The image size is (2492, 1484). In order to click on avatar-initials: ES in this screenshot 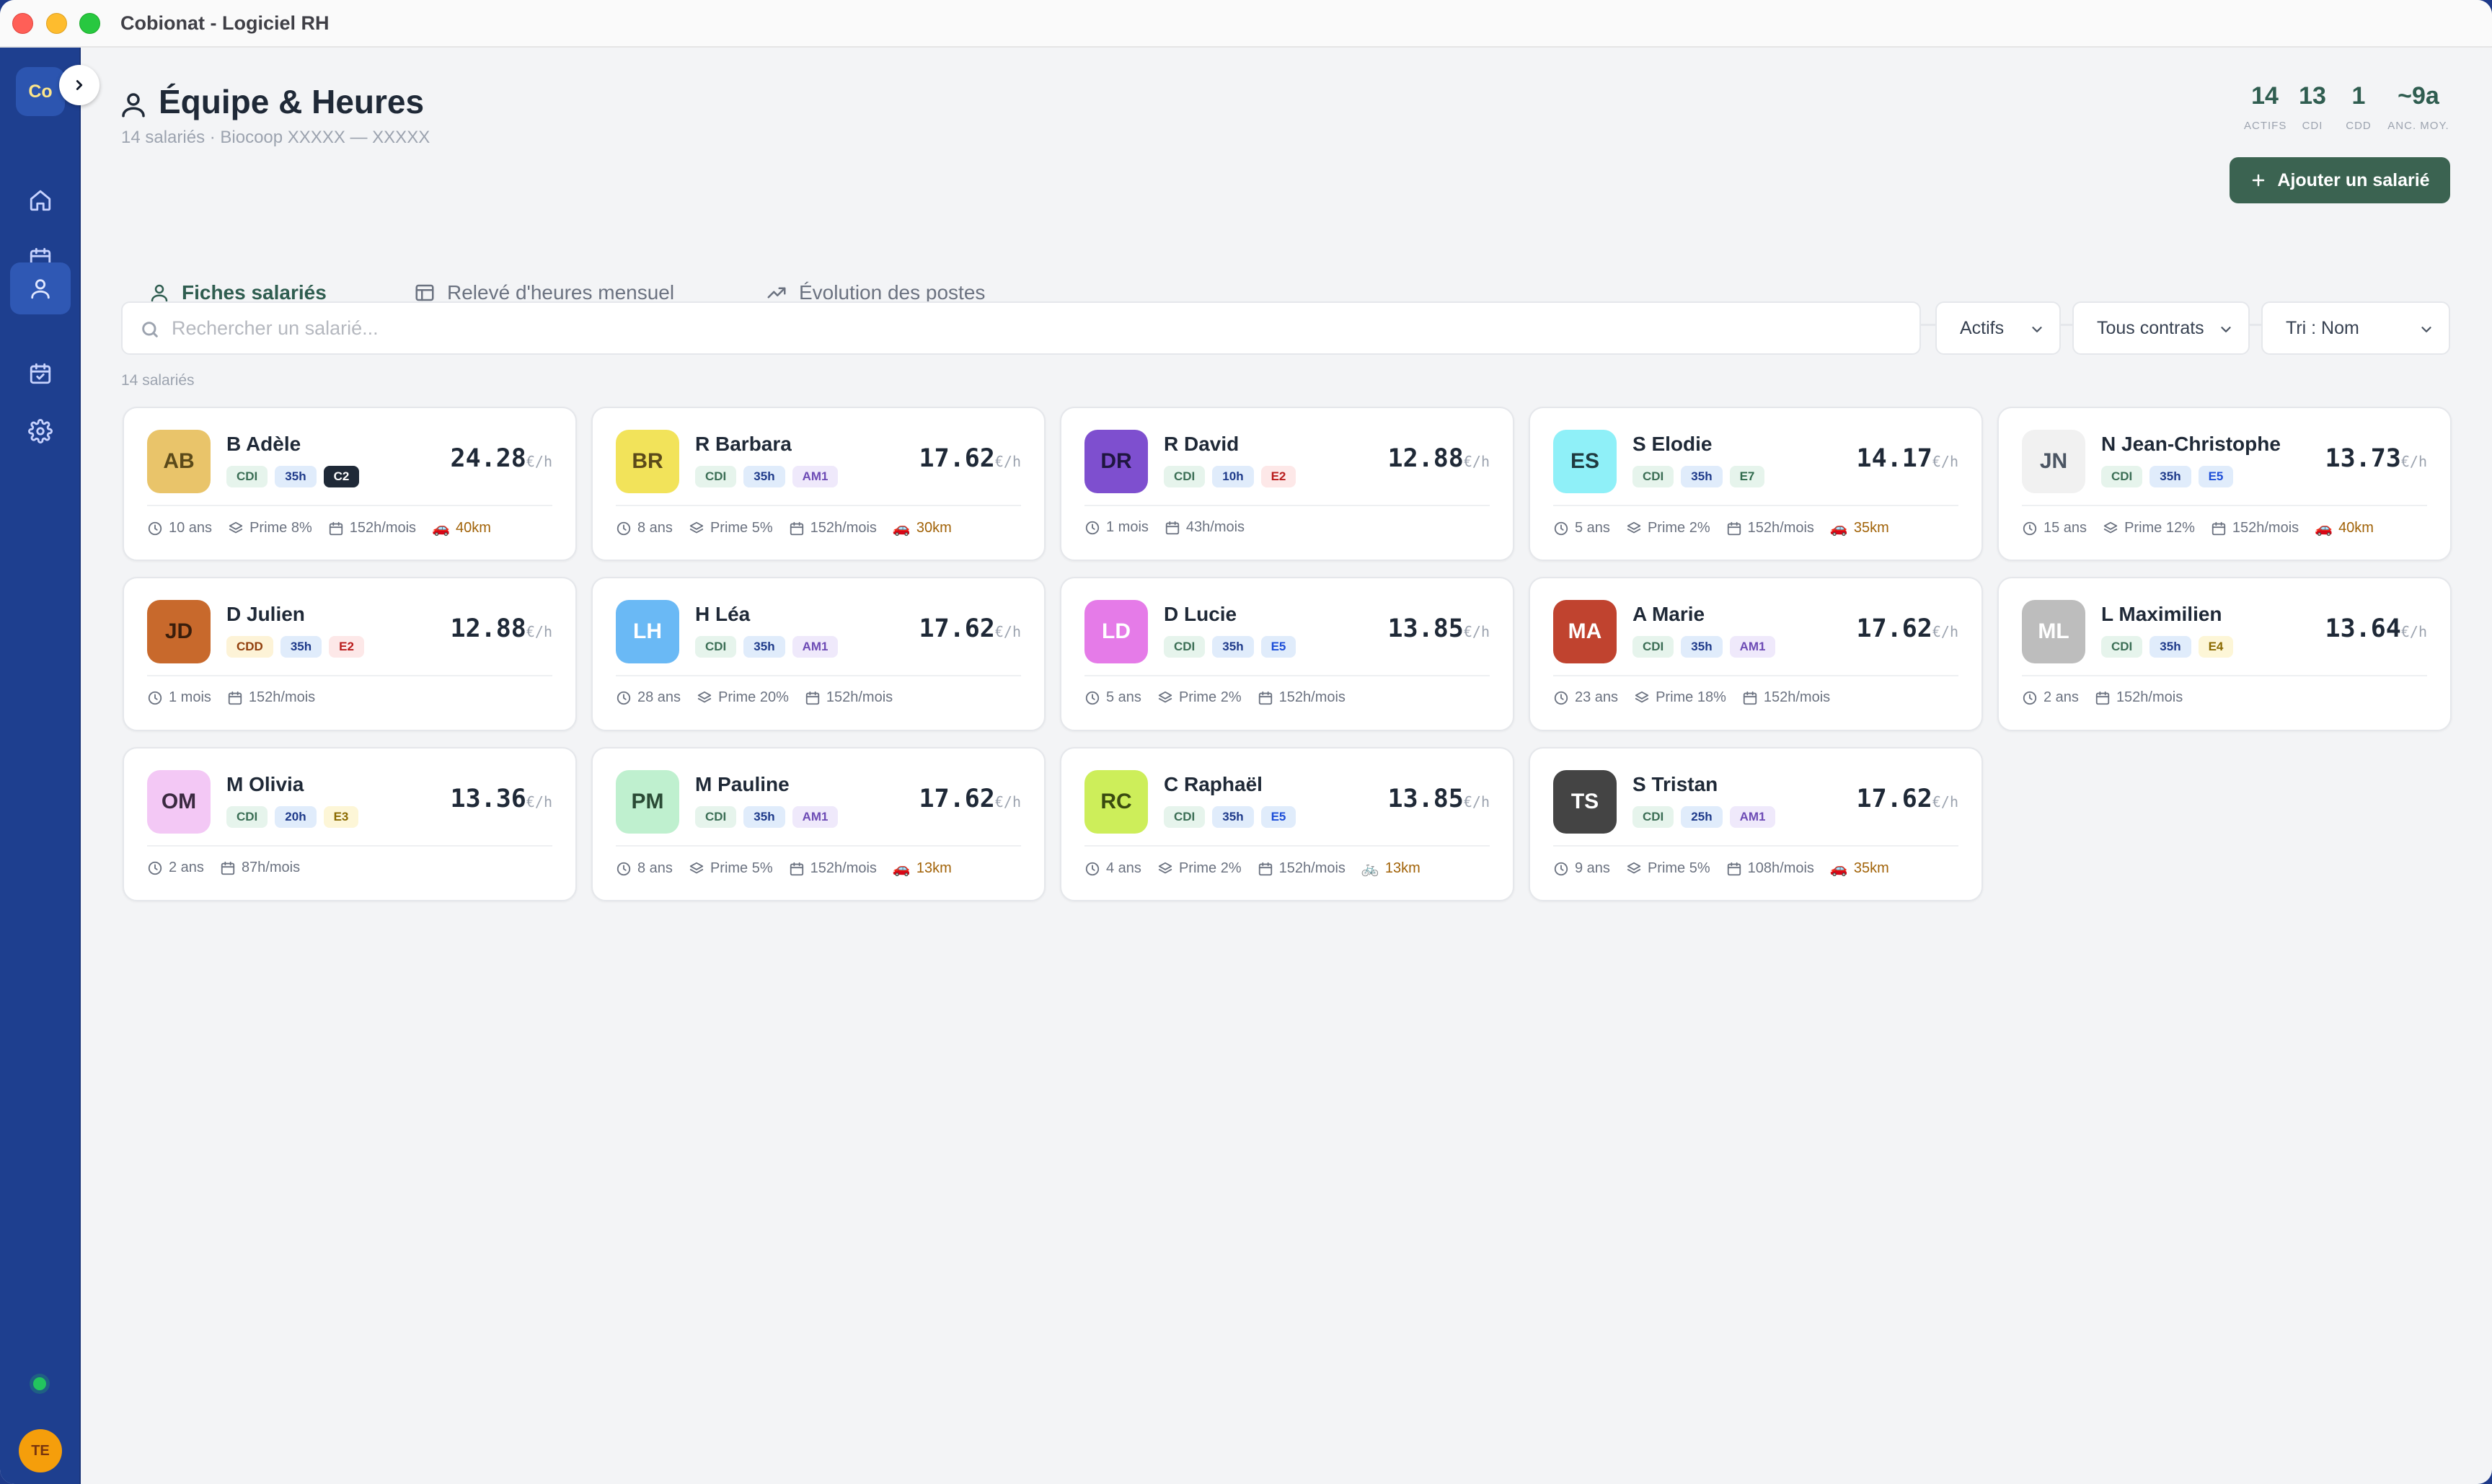, I will do `click(1585, 461)`.